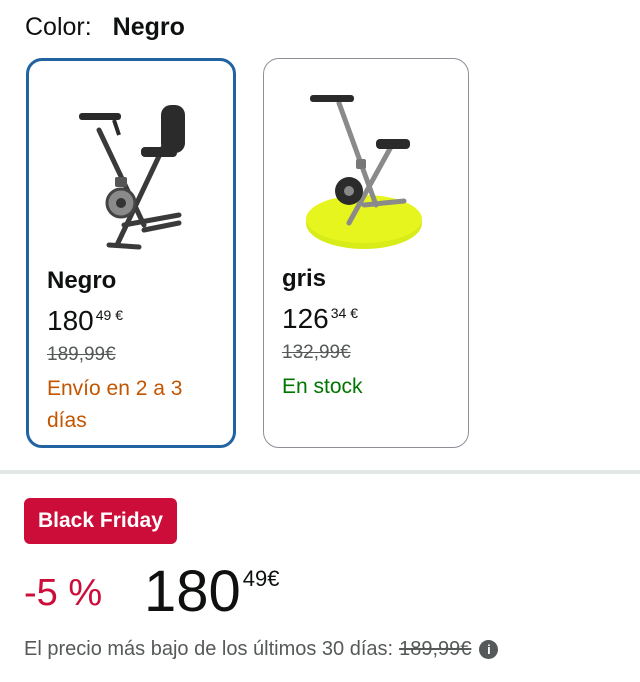 The width and height of the screenshot is (640, 682). Describe the element at coordinates (489, 649) in the screenshot. I see `info-icon: i` at that location.